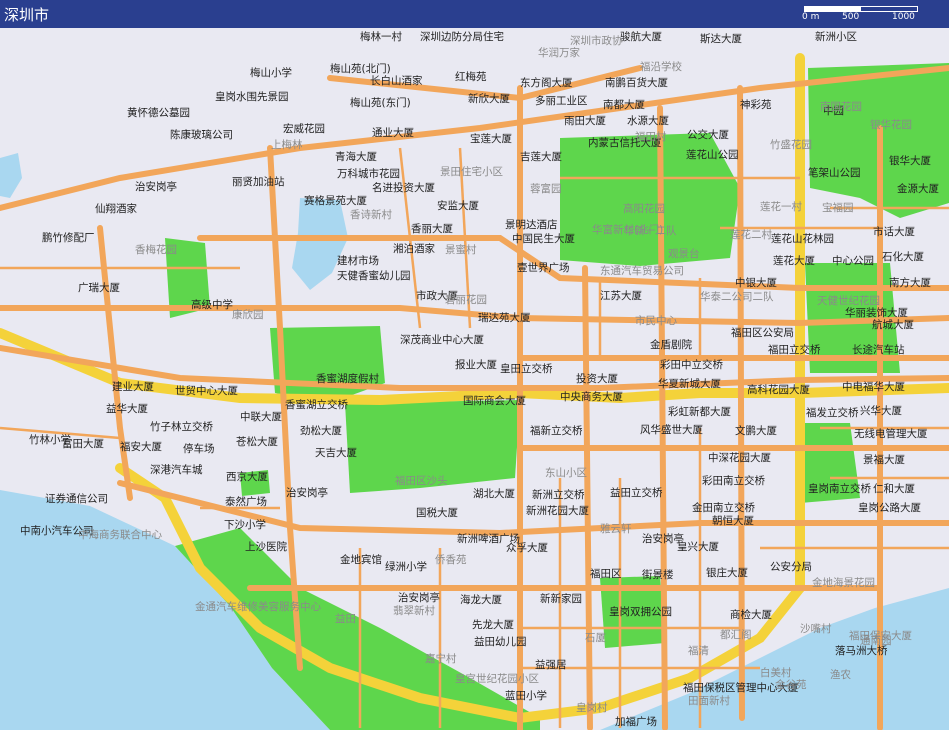 This screenshot has width=949, height=730. What do you see at coordinates (884, 459) in the screenshot?
I see `poi-label-95: 景福大厦` at bounding box center [884, 459].